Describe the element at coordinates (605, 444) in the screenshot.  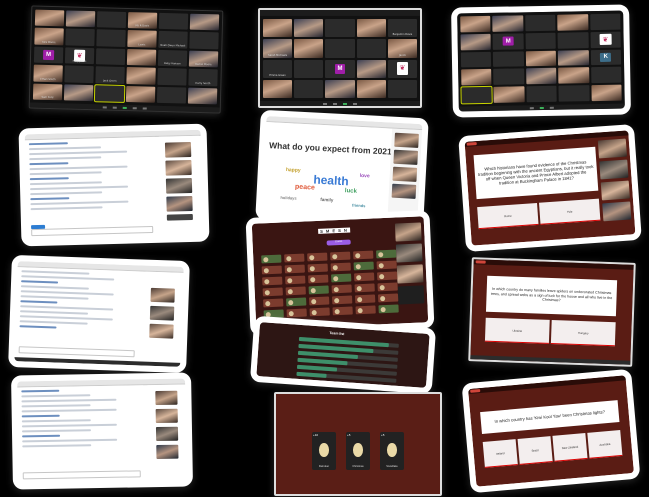
I see `quiz-option: Australia` at that location.